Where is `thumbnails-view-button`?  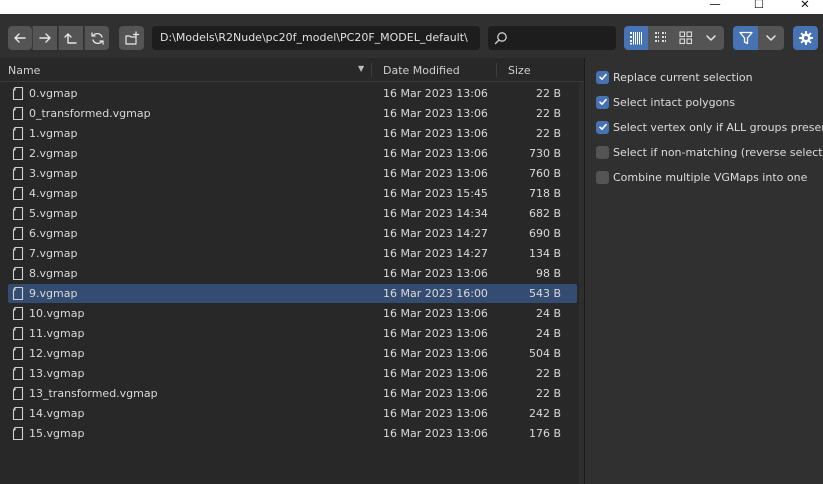
thumbnails-view-button is located at coordinates (686, 38).